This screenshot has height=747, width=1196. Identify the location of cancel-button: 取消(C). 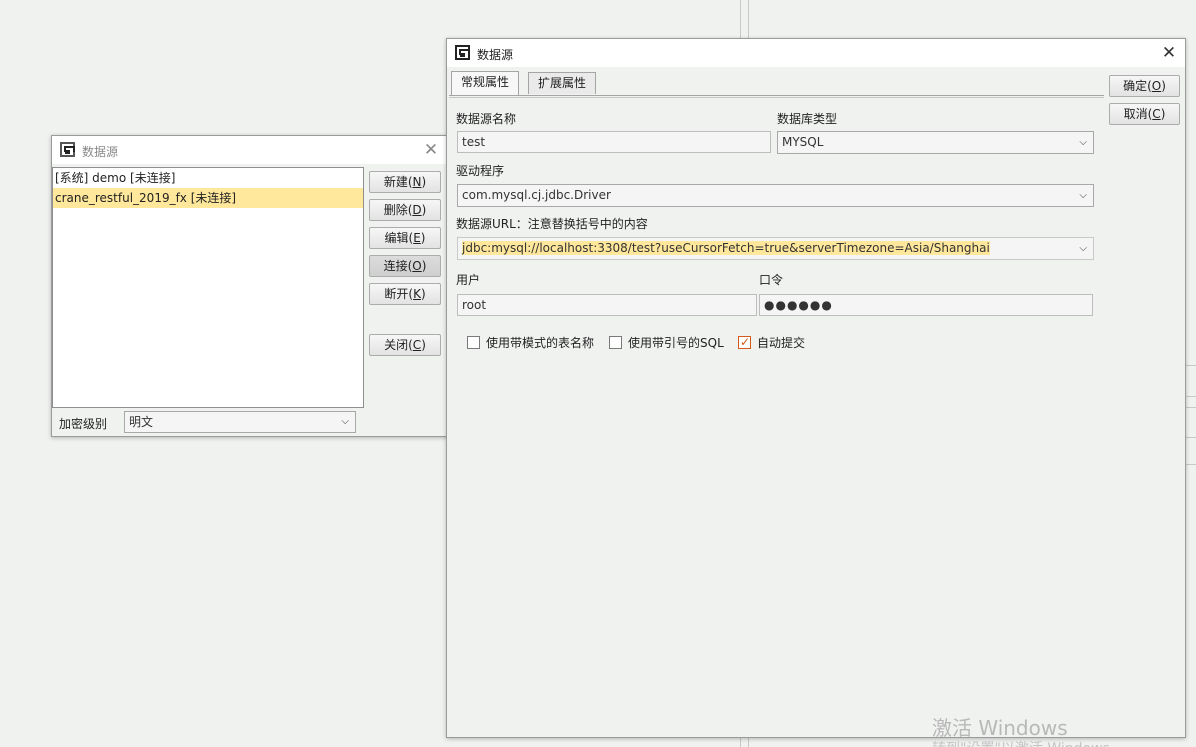
(1144, 114).